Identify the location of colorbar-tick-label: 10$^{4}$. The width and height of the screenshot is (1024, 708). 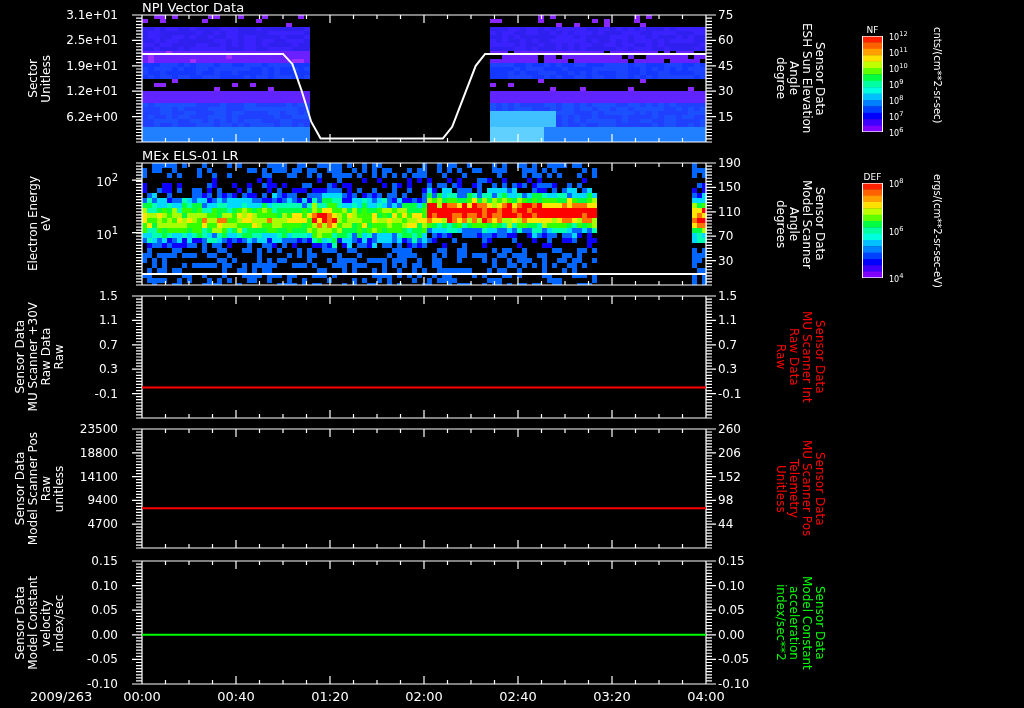
(896, 278).